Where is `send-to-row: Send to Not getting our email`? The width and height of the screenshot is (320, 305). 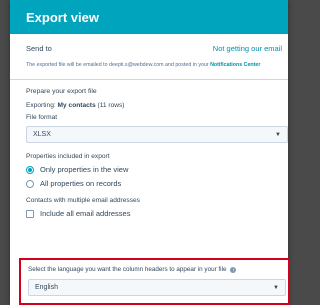
send-to-row: Send to Not getting our email is located at coordinates (157, 48).